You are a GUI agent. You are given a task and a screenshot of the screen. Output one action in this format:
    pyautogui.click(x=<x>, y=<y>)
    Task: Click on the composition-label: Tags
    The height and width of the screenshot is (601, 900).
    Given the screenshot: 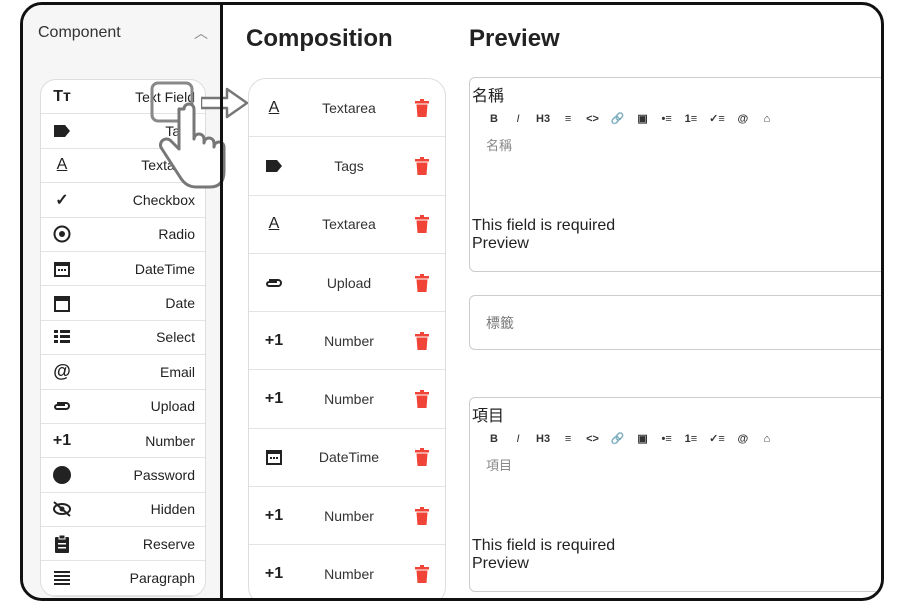 What is the action you would take?
    pyautogui.click(x=349, y=165)
    